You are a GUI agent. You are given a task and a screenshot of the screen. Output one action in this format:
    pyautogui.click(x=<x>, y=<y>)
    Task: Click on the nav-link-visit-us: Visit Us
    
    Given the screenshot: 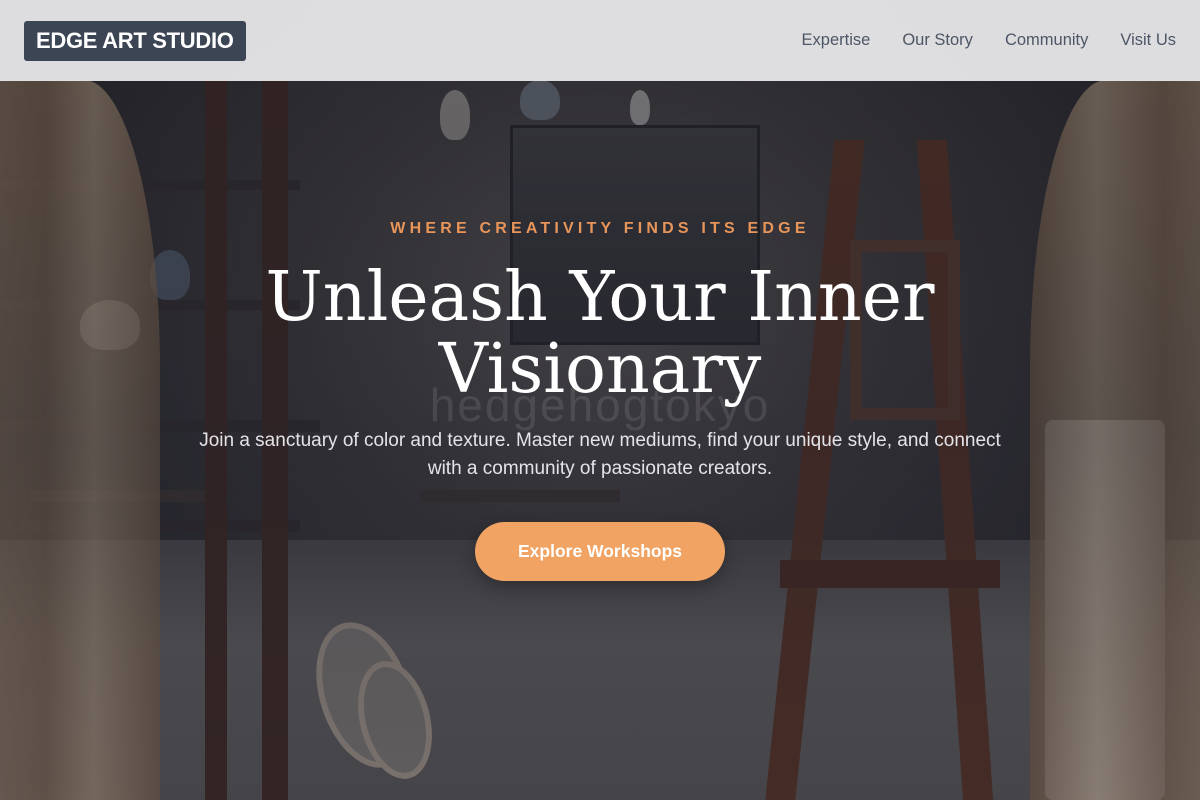 What is the action you would take?
    pyautogui.click(x=1148, y=40)
    